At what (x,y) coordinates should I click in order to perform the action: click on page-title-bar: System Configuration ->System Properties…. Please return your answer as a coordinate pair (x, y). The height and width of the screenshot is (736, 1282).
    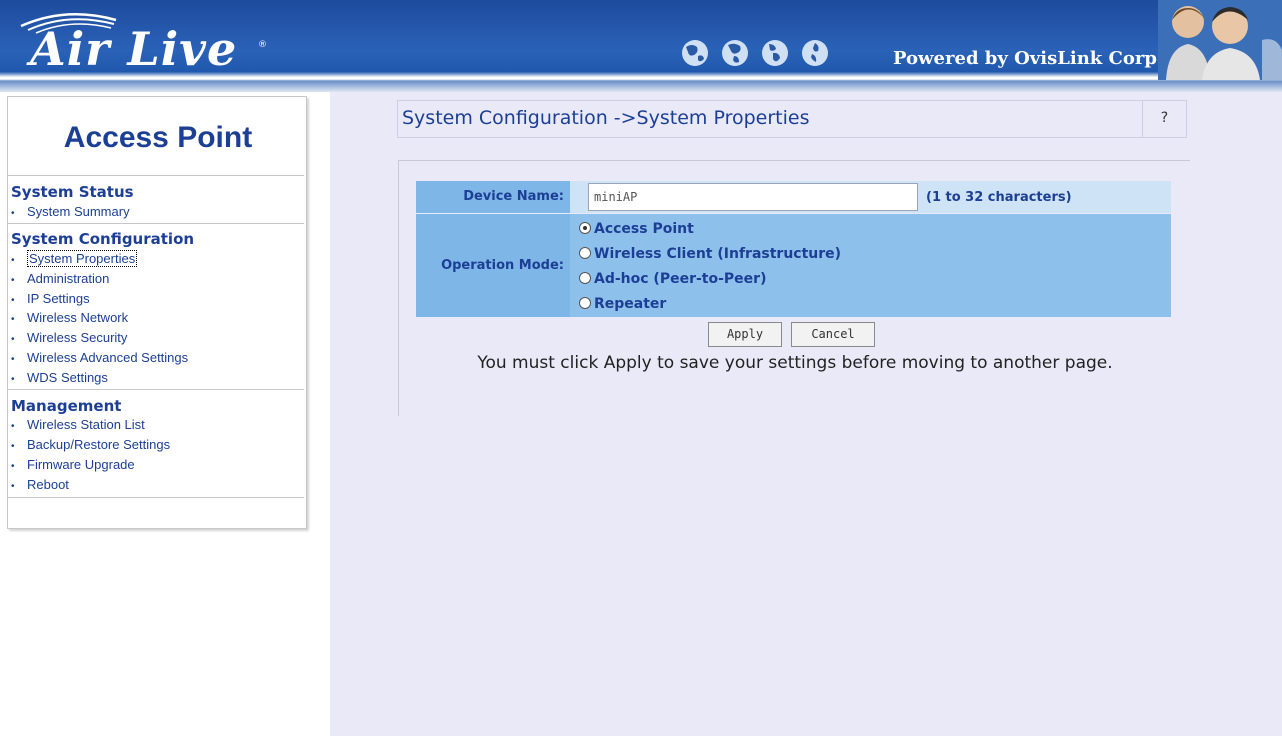
    Looking at the image, I should click on (792, 119).